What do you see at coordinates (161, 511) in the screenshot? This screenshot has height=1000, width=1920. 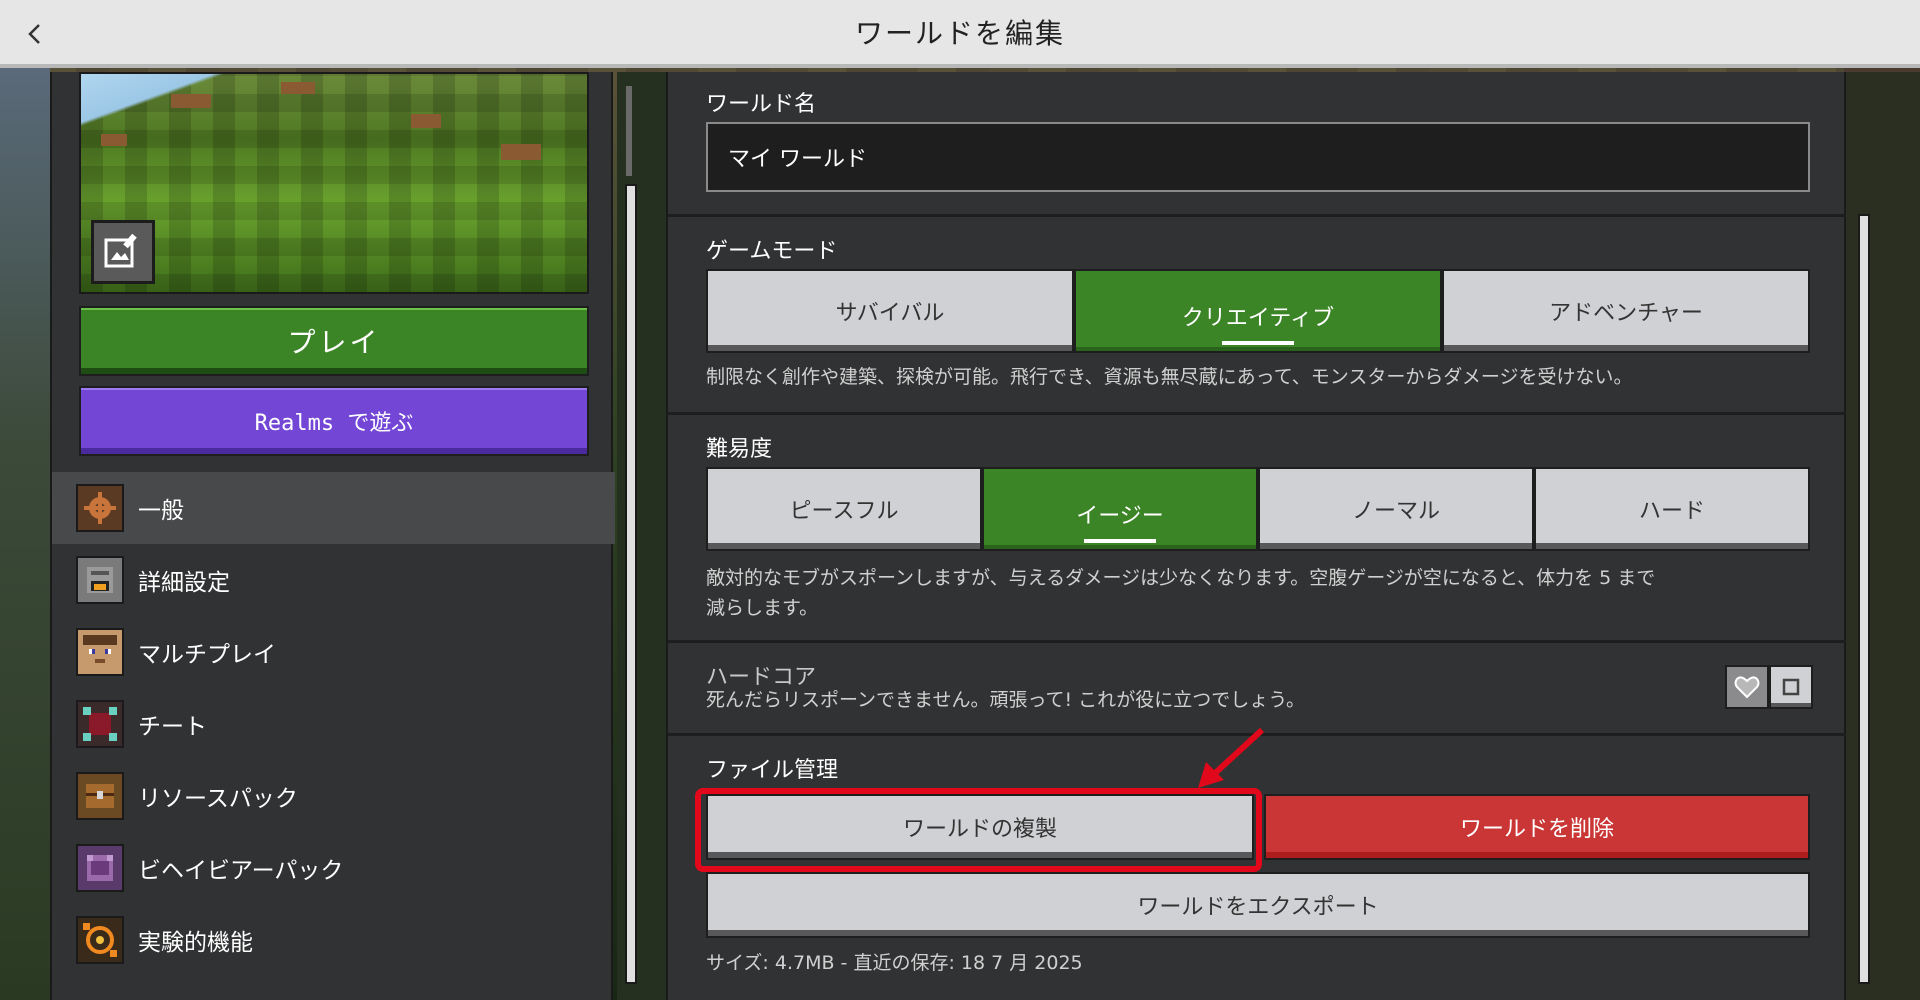 I see `nav-item-label: 一般` at bounding box center [161, 511].